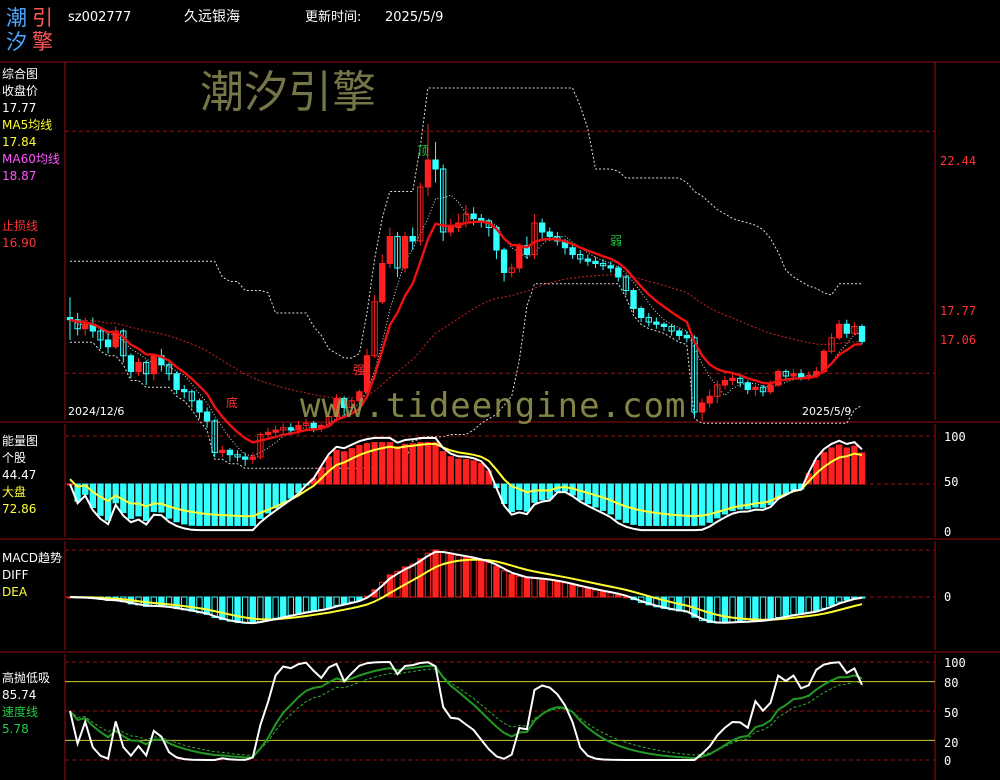 The image size is (1000, 780). I want to click on ma5-value: 17.84, so click(19, 142).